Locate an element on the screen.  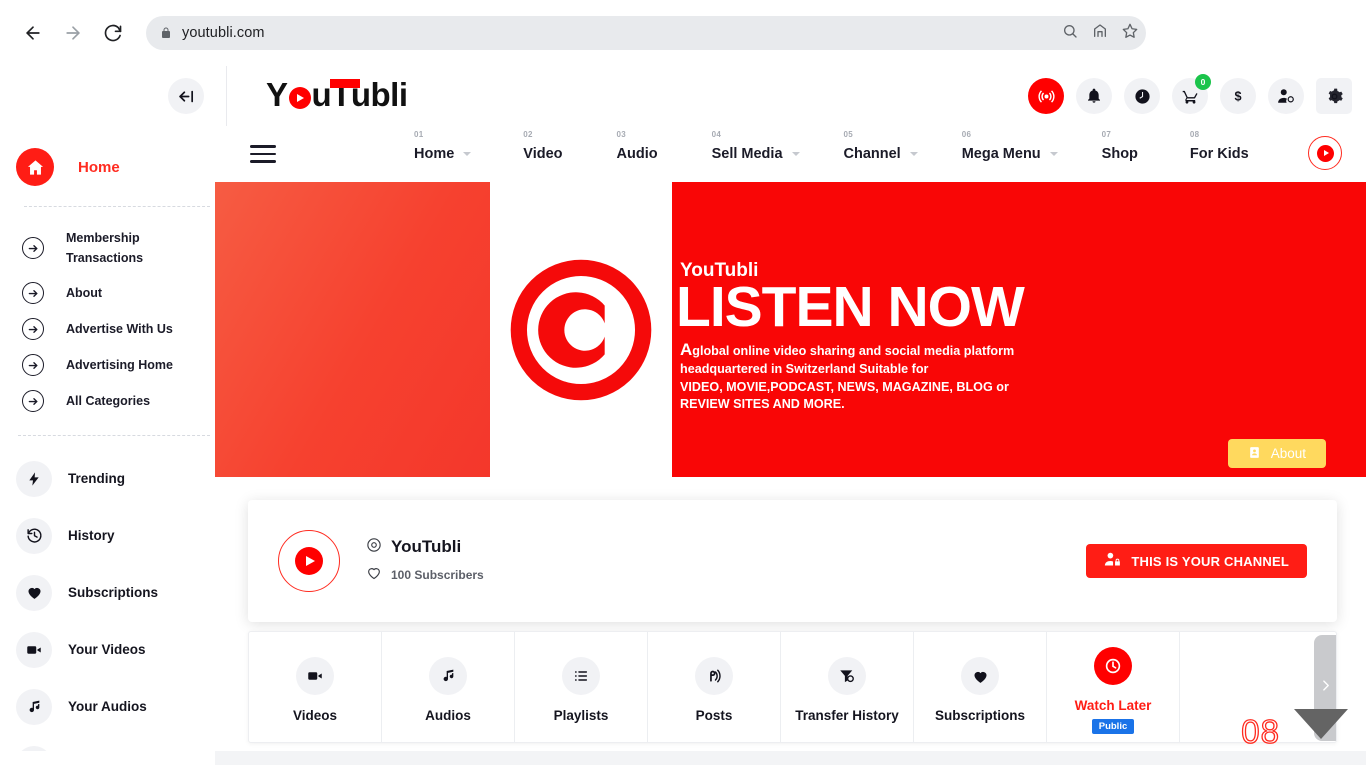
nav-label: Channel is located at coordinates (872, 154).